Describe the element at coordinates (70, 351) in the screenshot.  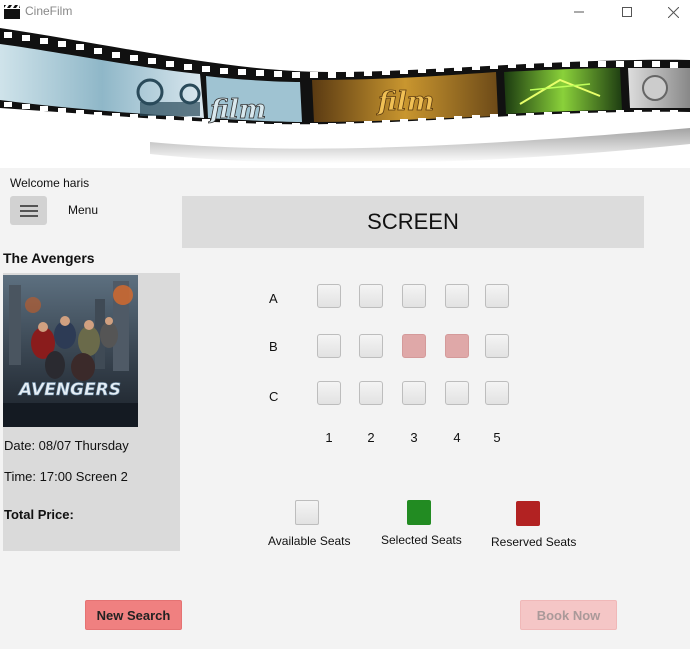
I see `movie-poster: AVENGERS` at that location.